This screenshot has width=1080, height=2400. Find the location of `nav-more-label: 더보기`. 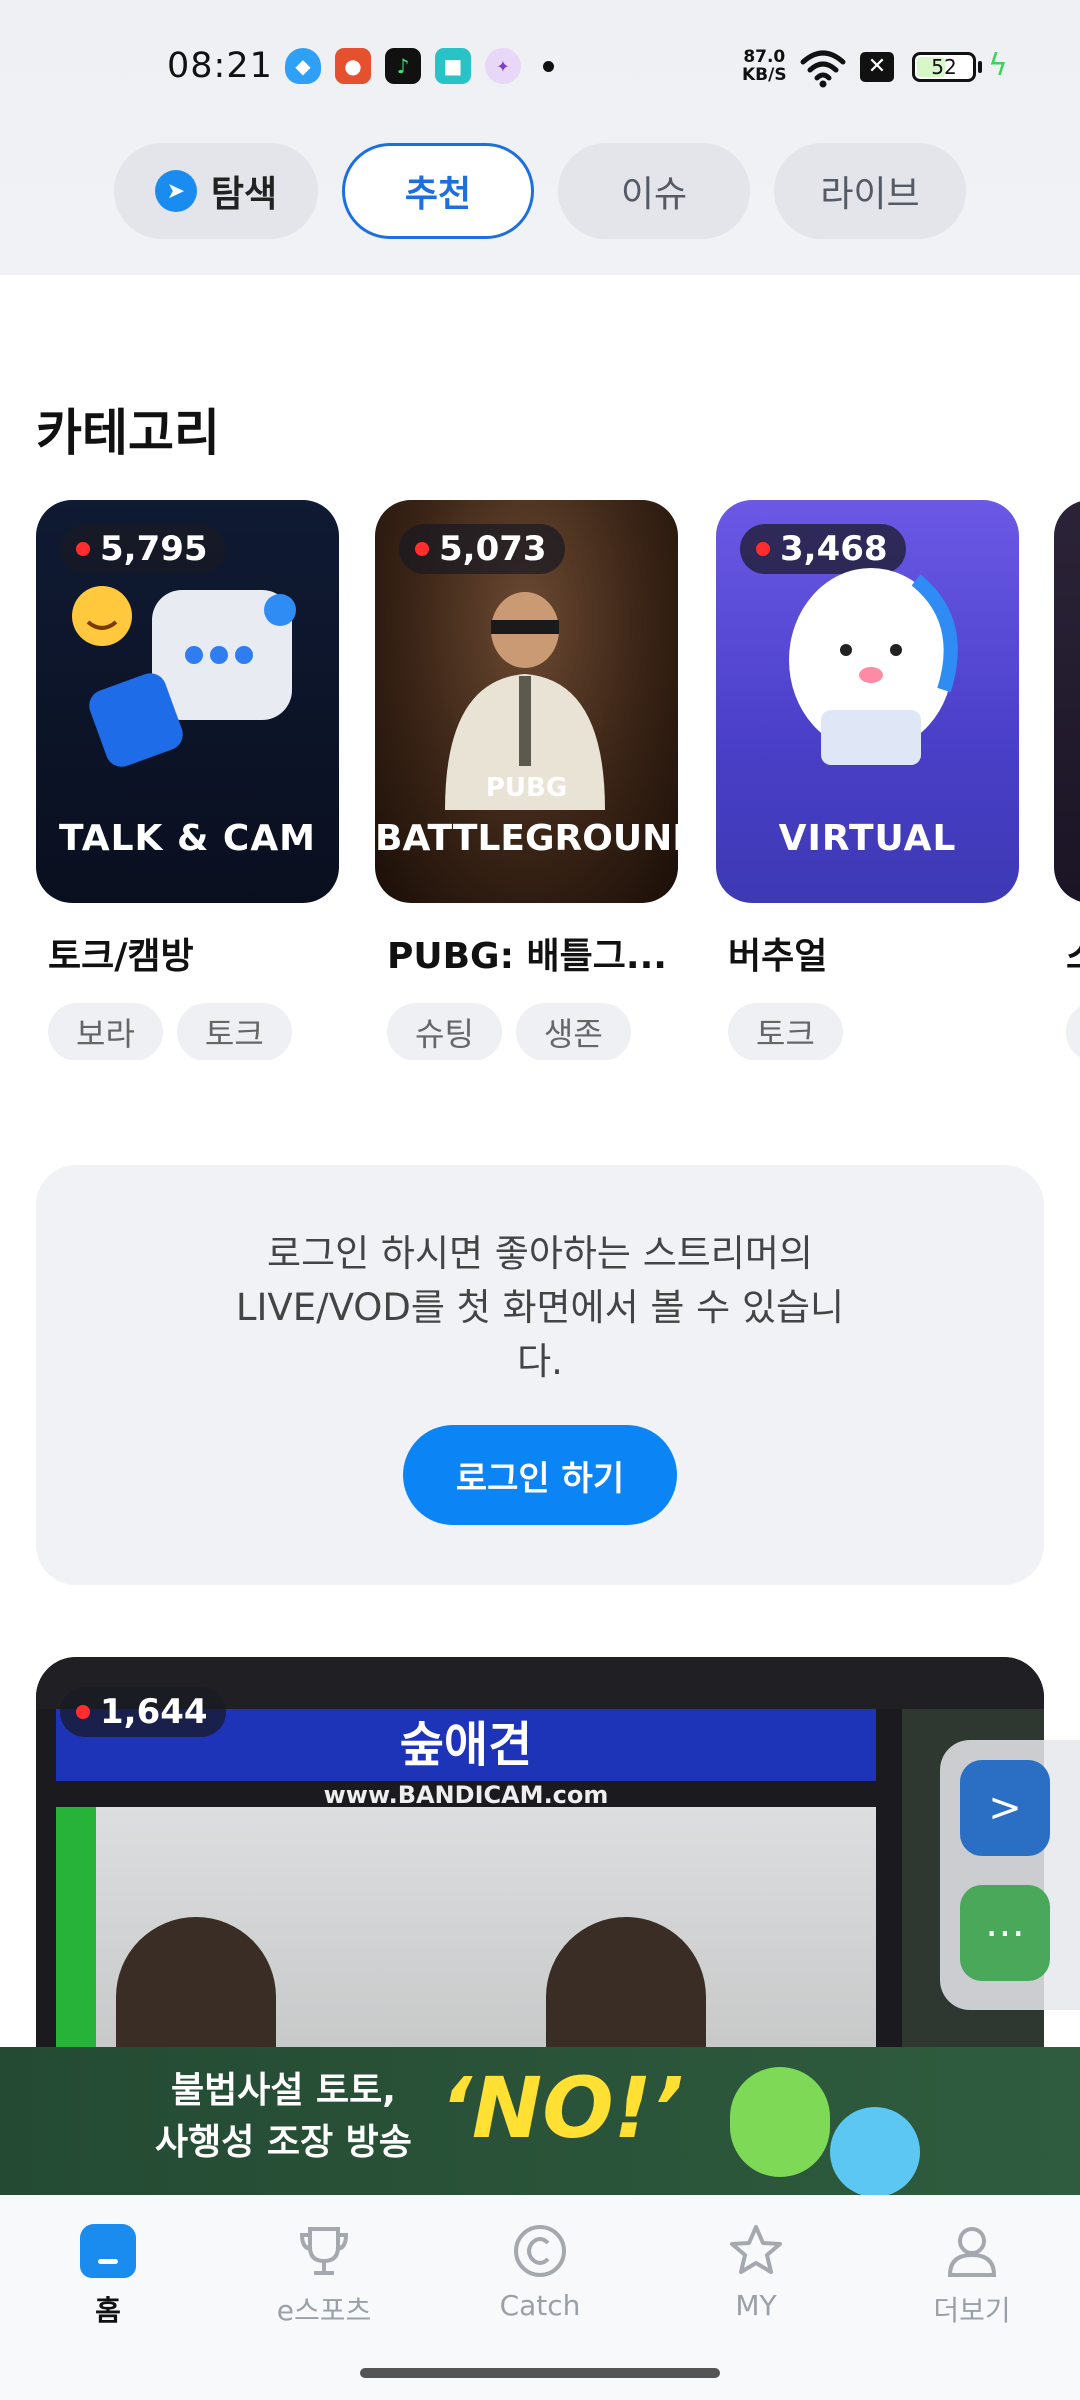

nav-more-label: 더보기 is located at coordinates (972, 2310).